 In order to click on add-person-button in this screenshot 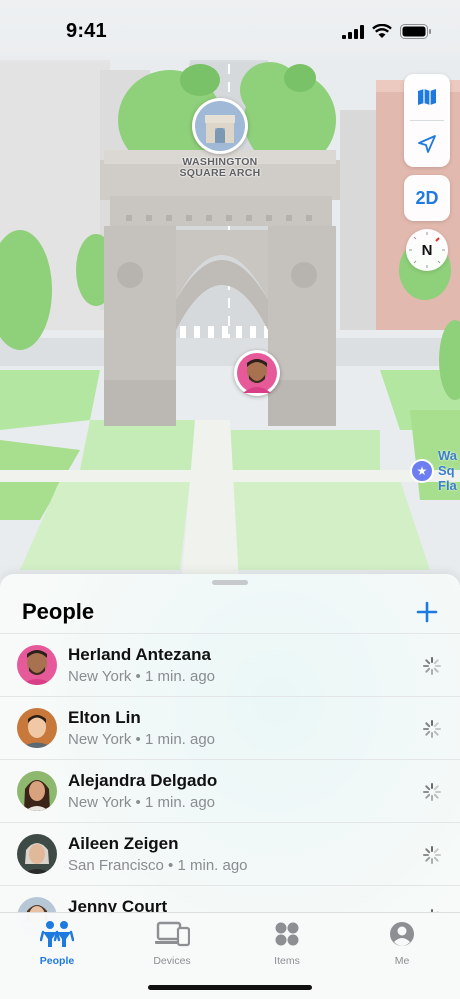, I will do `click(427, 612)`.